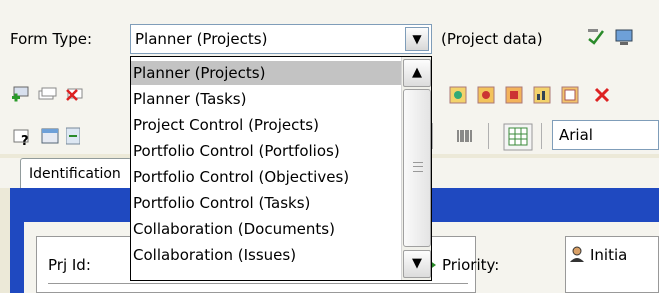 The image size is (659, 293). What do you see at coordinates (514, 95) in the screenshot?
I see `report-red-icon` at bounding box center [514, 95].